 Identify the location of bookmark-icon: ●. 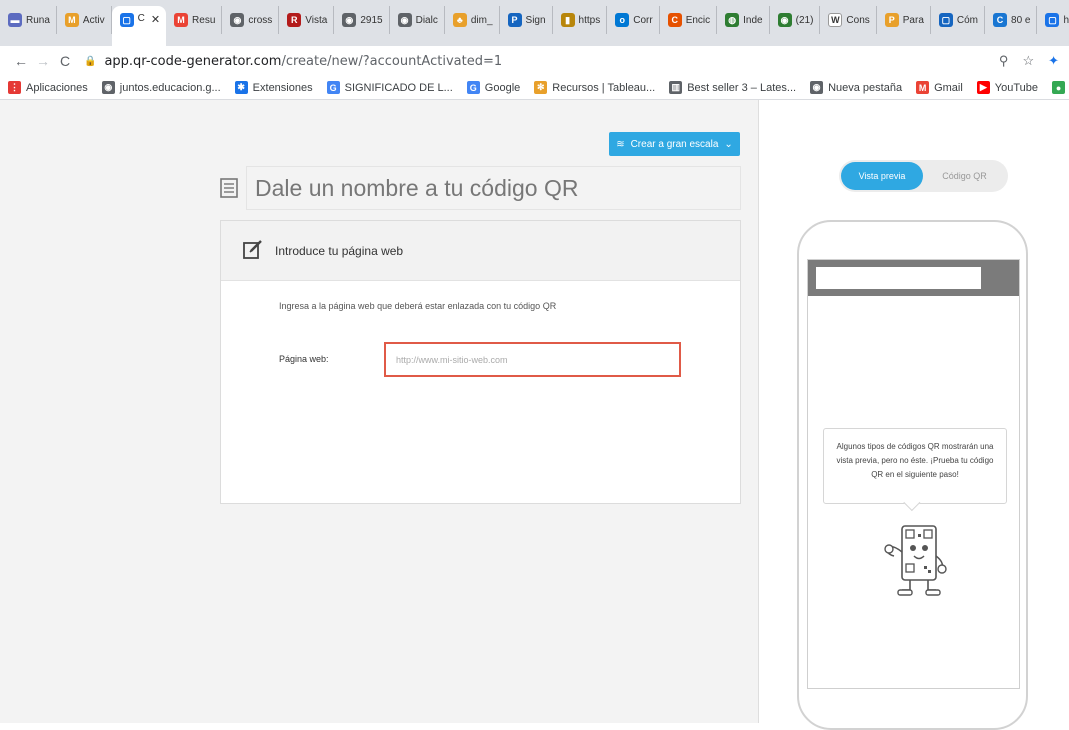
(1059, 87).